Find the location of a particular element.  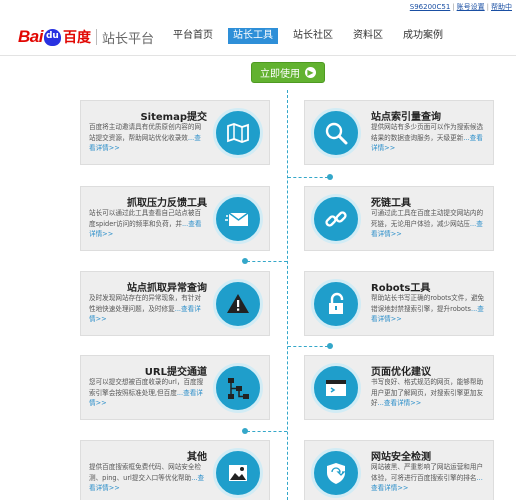

broken-link-icon is located at coordinates (336, 219).